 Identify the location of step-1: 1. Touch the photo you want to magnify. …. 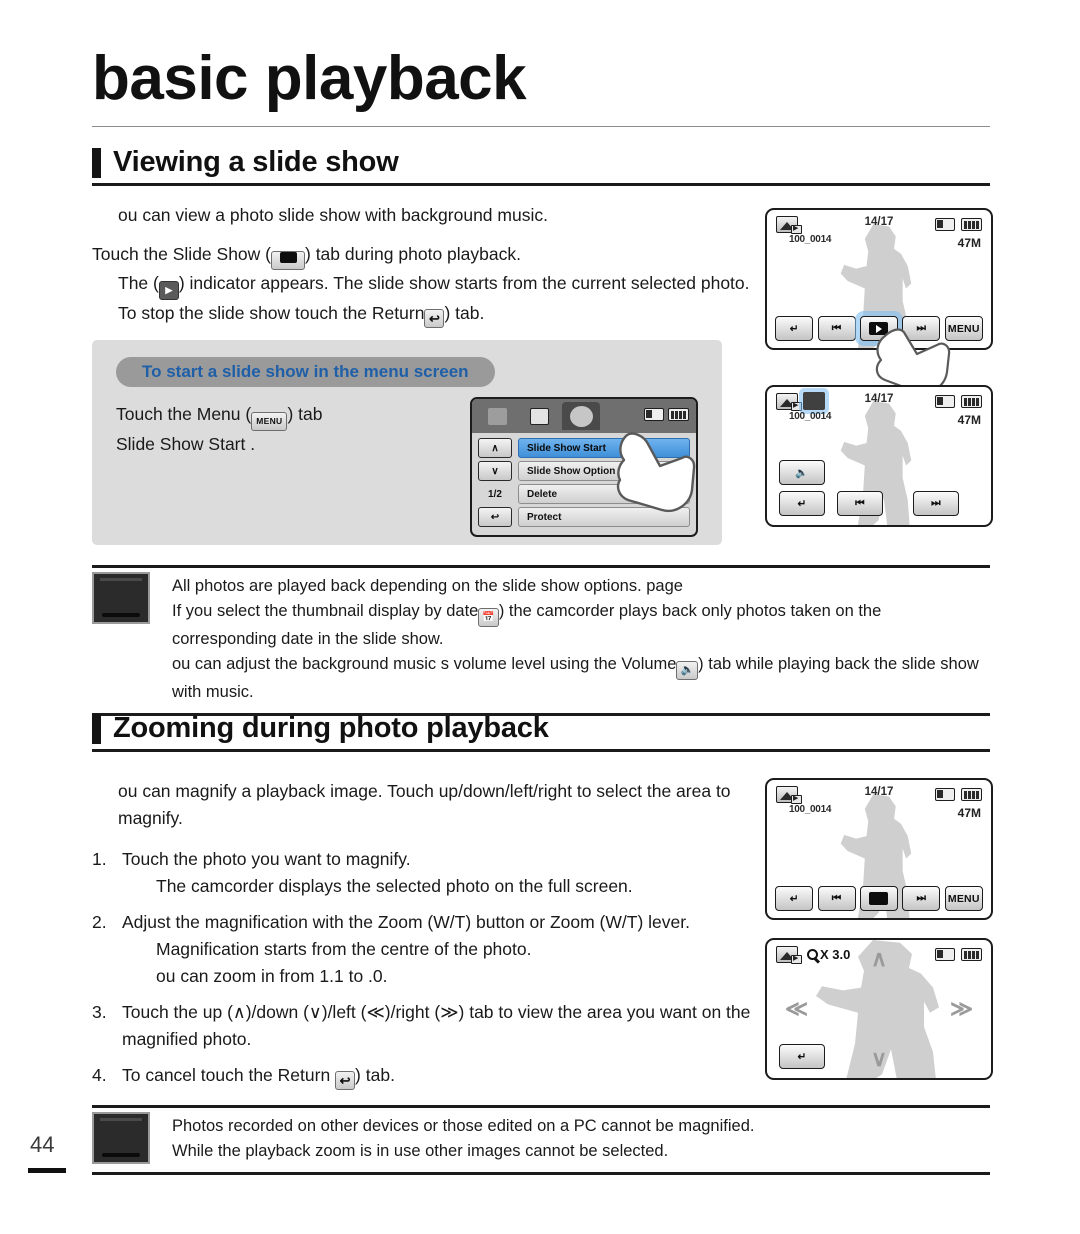
(424, 873).